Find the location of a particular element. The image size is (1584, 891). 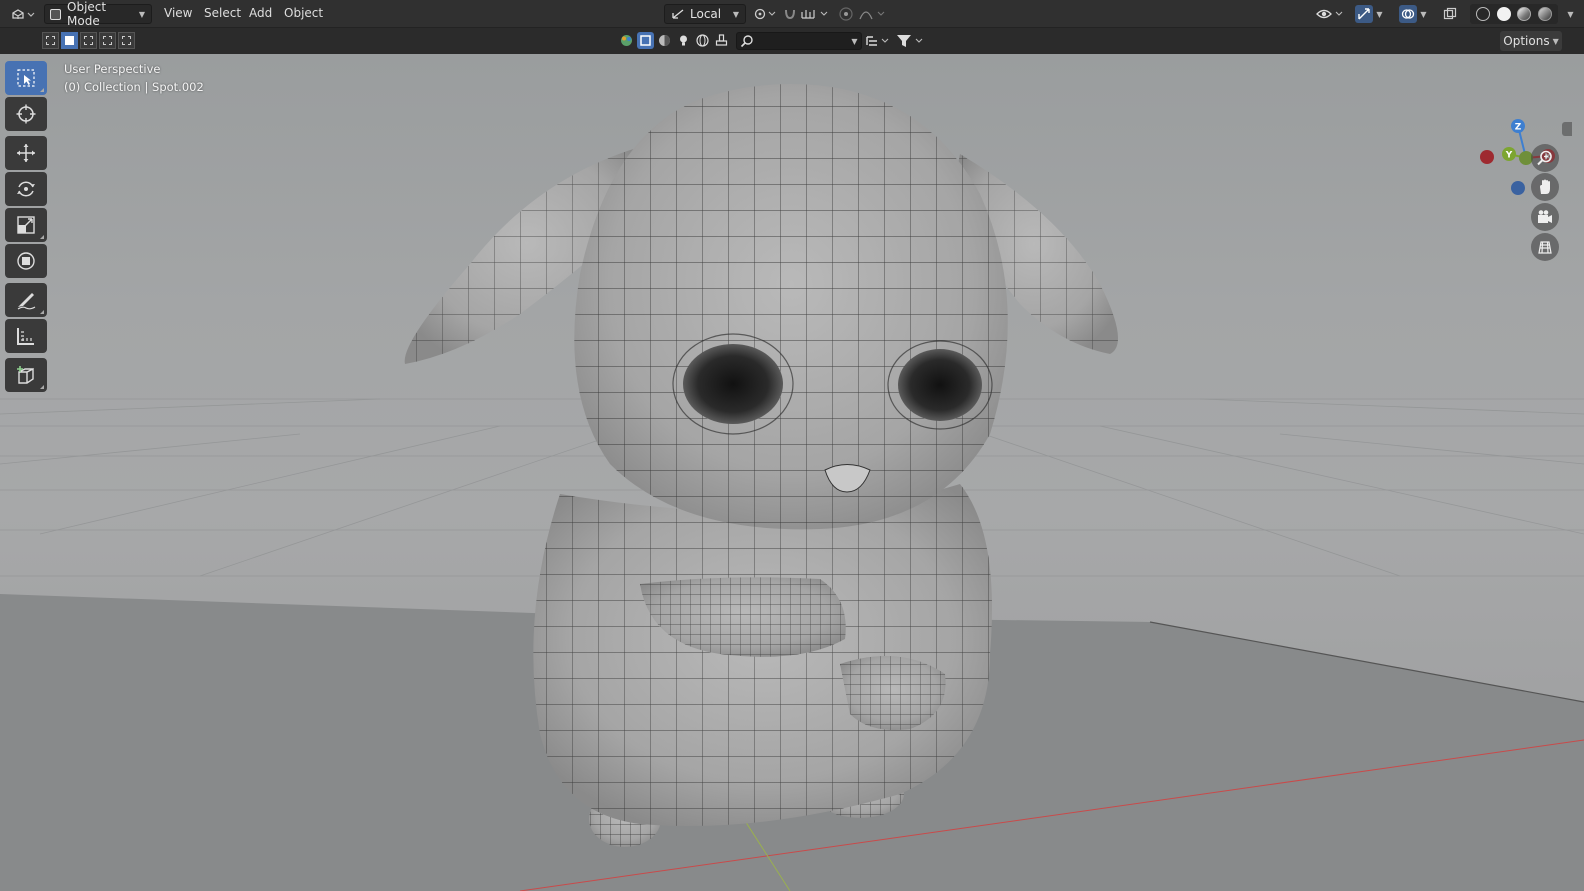

gizmo-toggle is located at coordinates (1364, 14).